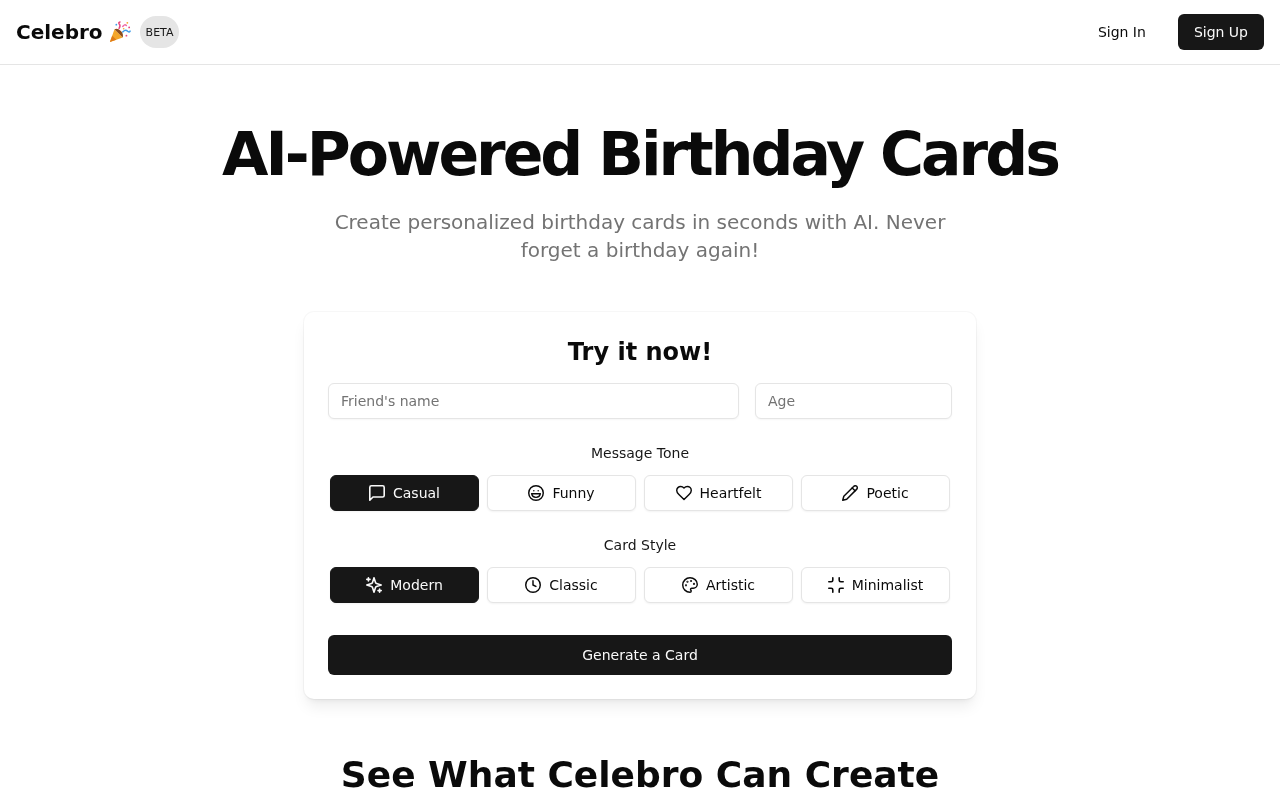 The height and width of the screenshot is (800, 1280). What do you see at coordinates (850, 493) in the screenshot?
I see `pencil-icon` at bounding box center [850, 493].